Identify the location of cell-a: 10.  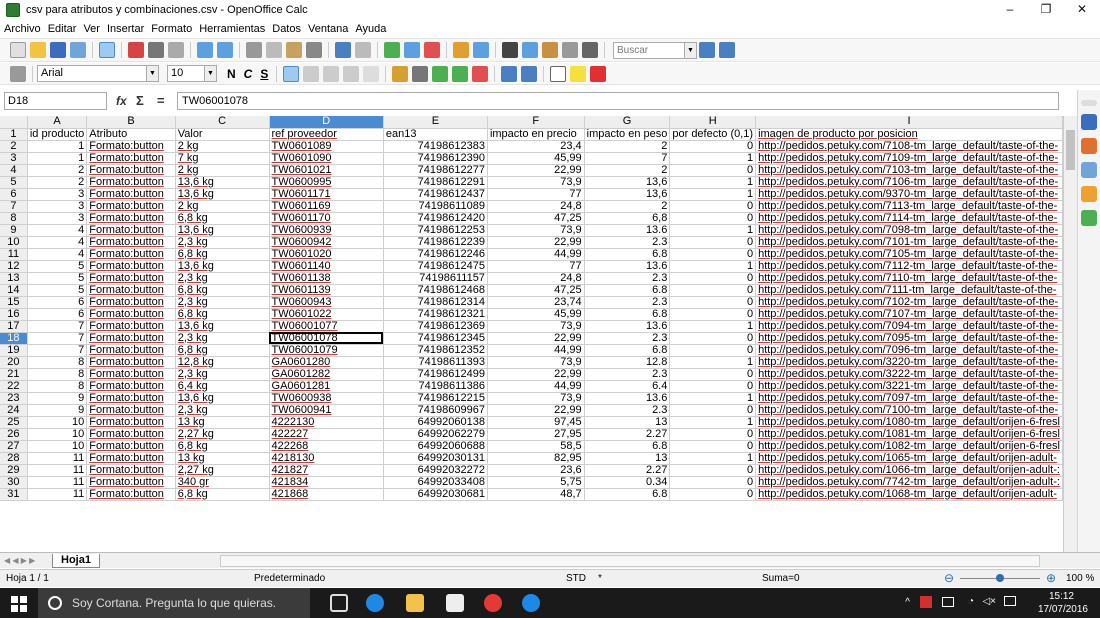
(57, 422).